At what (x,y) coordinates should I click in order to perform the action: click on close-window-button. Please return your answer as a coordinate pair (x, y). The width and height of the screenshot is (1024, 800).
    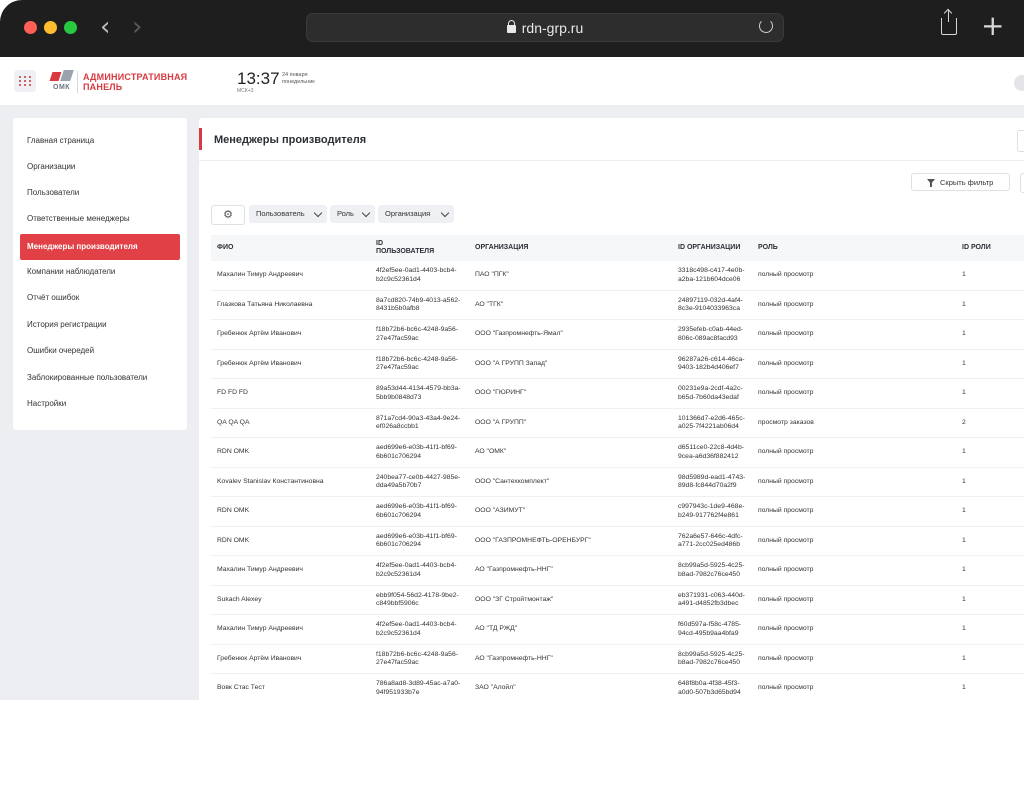
    Looking at the image, I should click on (30, 27).